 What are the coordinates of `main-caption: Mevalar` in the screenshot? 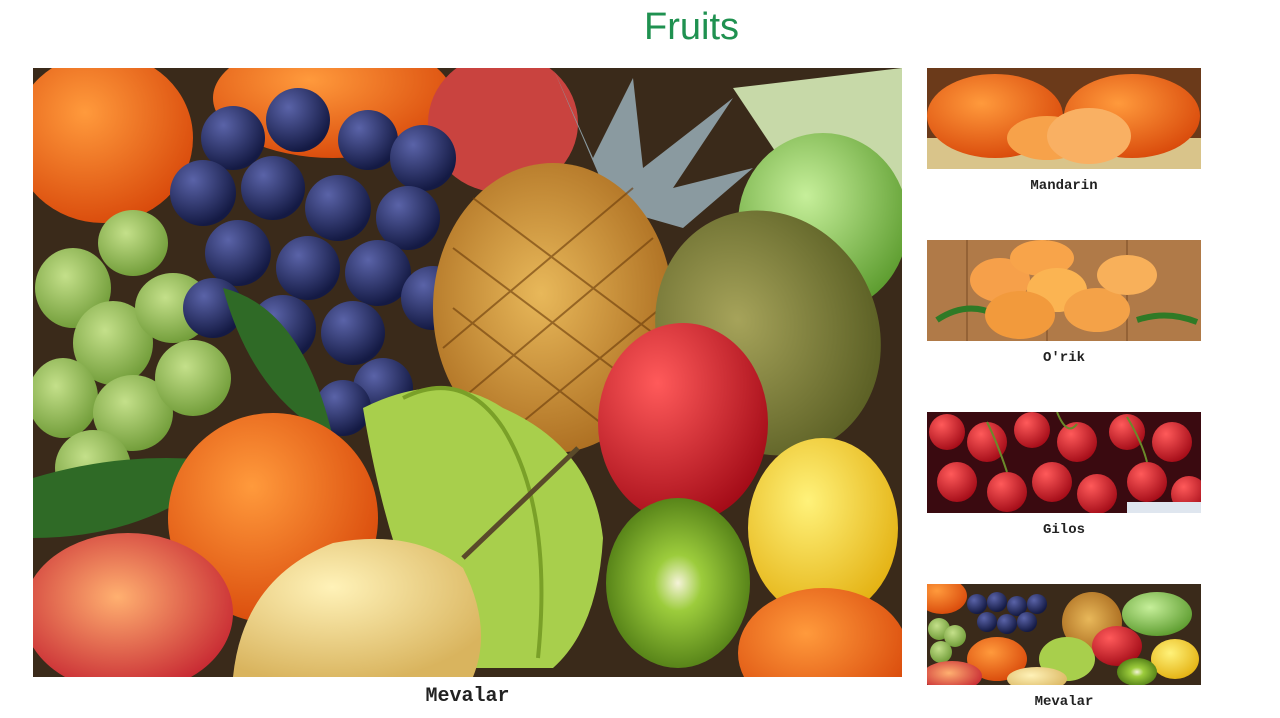 It's located at (467, 696).